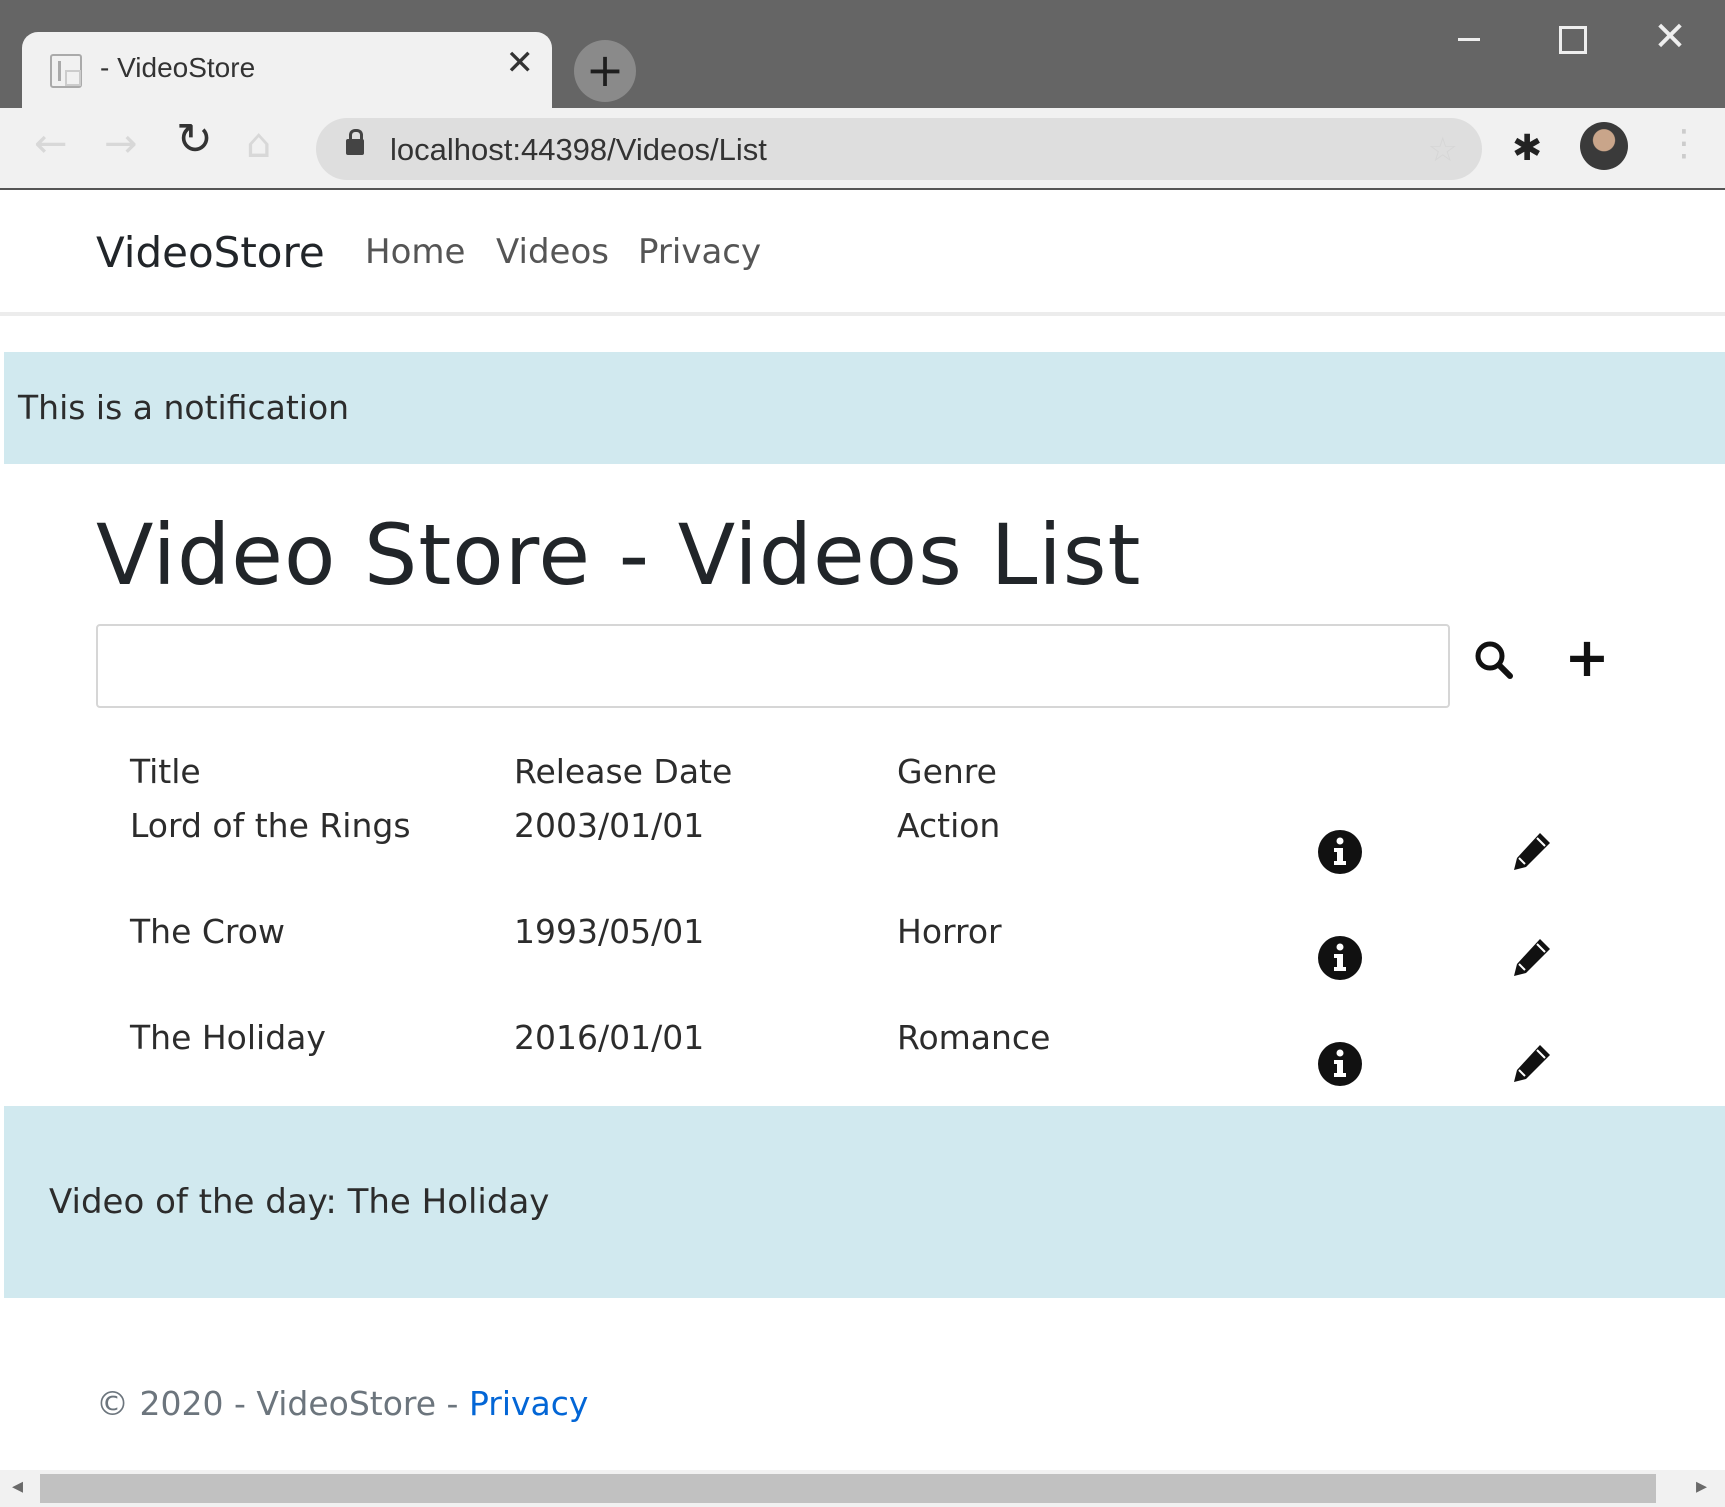 The image size is (1725, 1507). Describe the element at coordinates (949, 931) in the screenshot. I see `table-cell-genre: Horror` at that location.